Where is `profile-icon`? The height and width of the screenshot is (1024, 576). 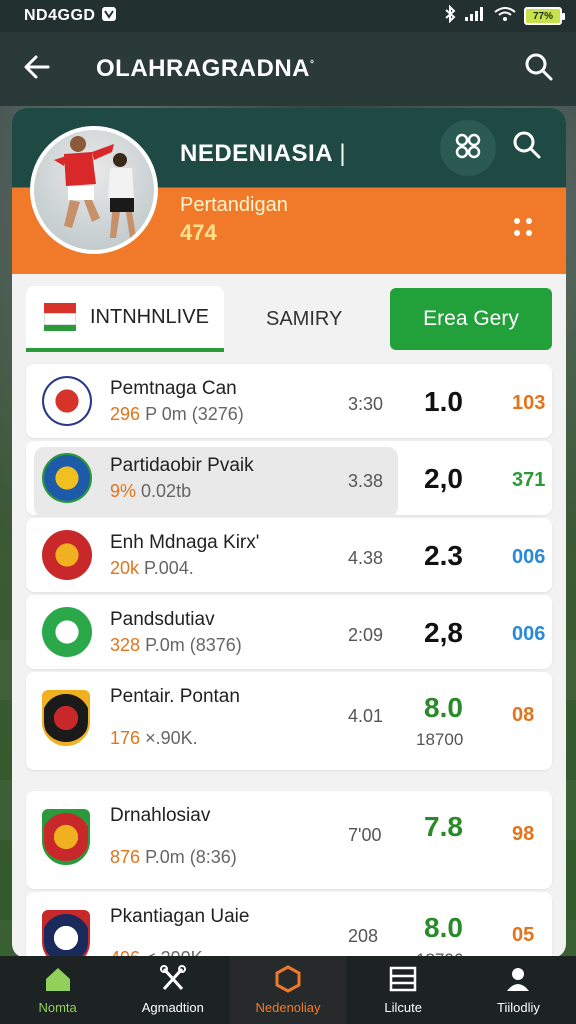
profile-icon is located at coordinates (518, 980).